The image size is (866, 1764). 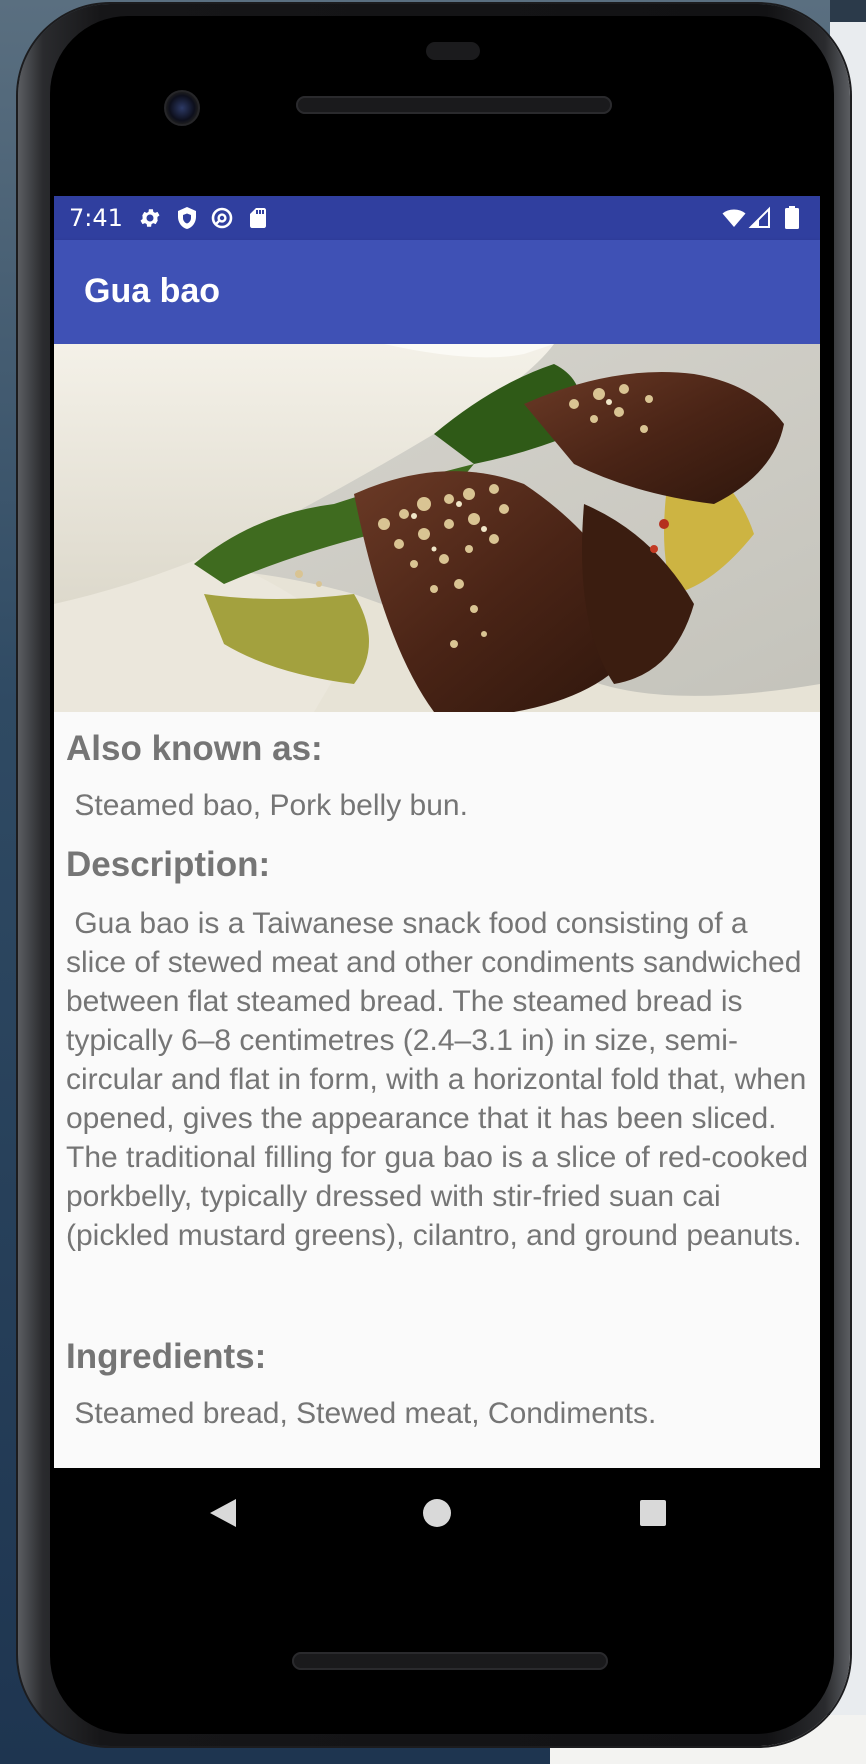 What do you see at coordinates (168, 864) in the screenshot?
I see `description-heading: Description:` at bounding box center [168, 864].